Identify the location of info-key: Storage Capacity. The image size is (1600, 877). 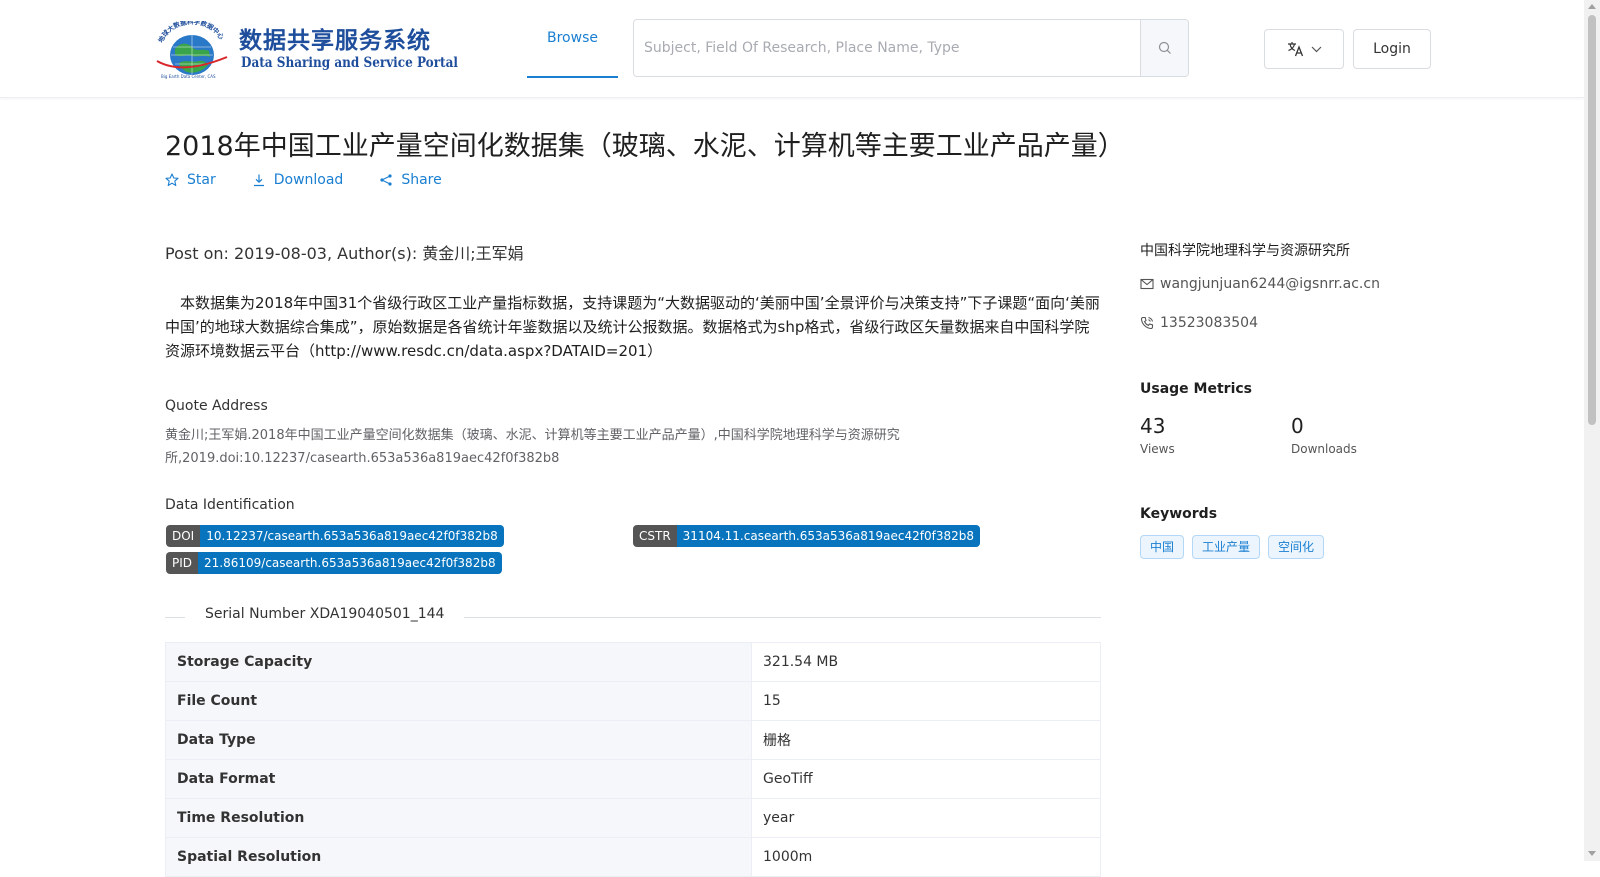
(458, 662).